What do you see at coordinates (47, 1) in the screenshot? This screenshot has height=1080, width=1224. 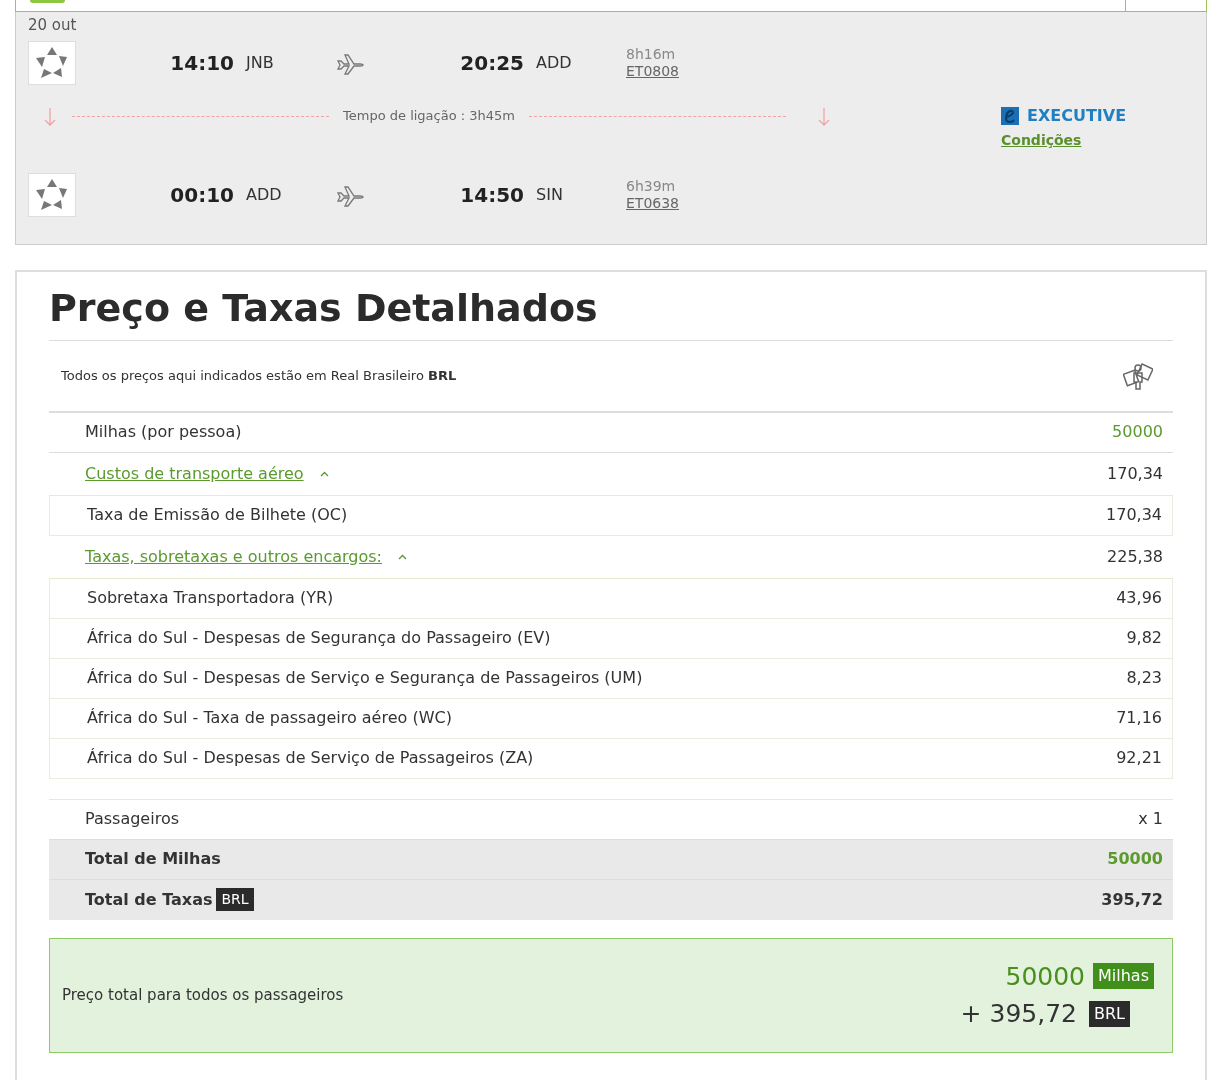 I see `tab-indicator` at bounding box center [47, 1].